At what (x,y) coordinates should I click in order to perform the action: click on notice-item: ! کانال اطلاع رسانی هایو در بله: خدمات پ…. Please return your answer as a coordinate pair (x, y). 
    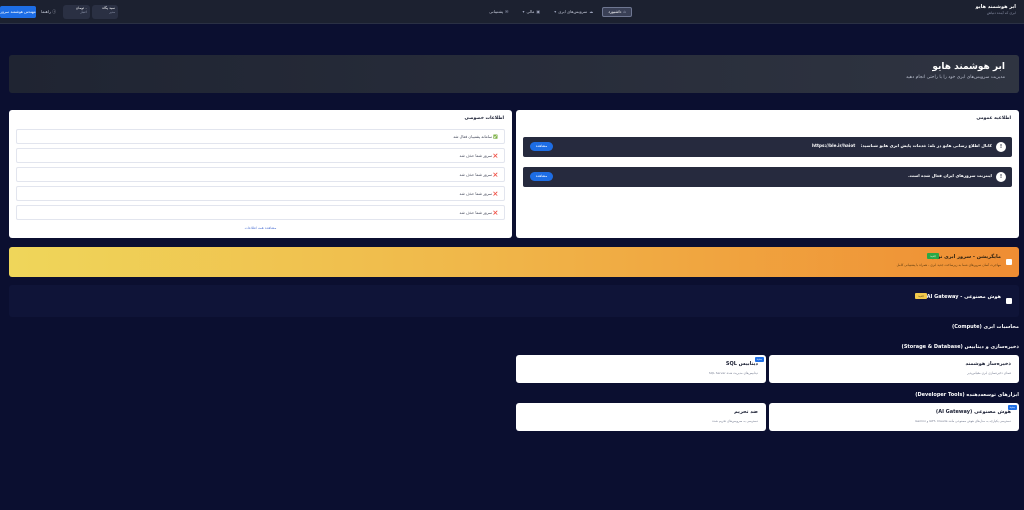
    Looking at the image, I should click on (767, 147).